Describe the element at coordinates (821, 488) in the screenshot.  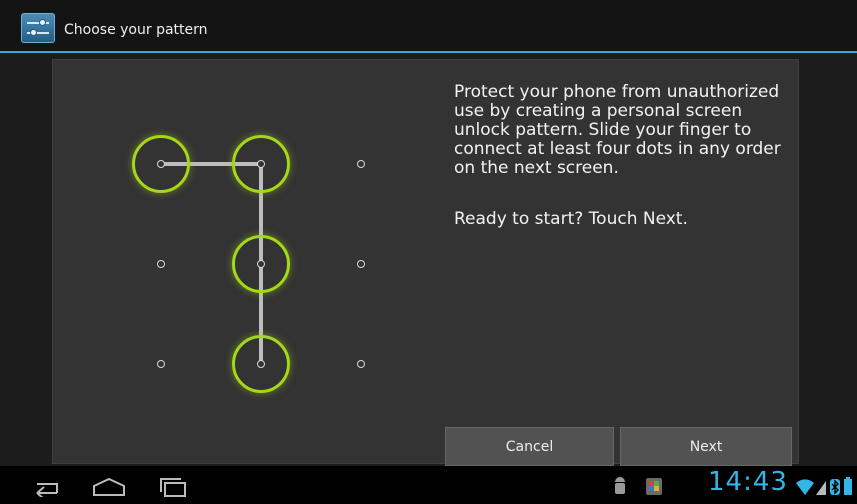
I see `signal-icon` at that location.